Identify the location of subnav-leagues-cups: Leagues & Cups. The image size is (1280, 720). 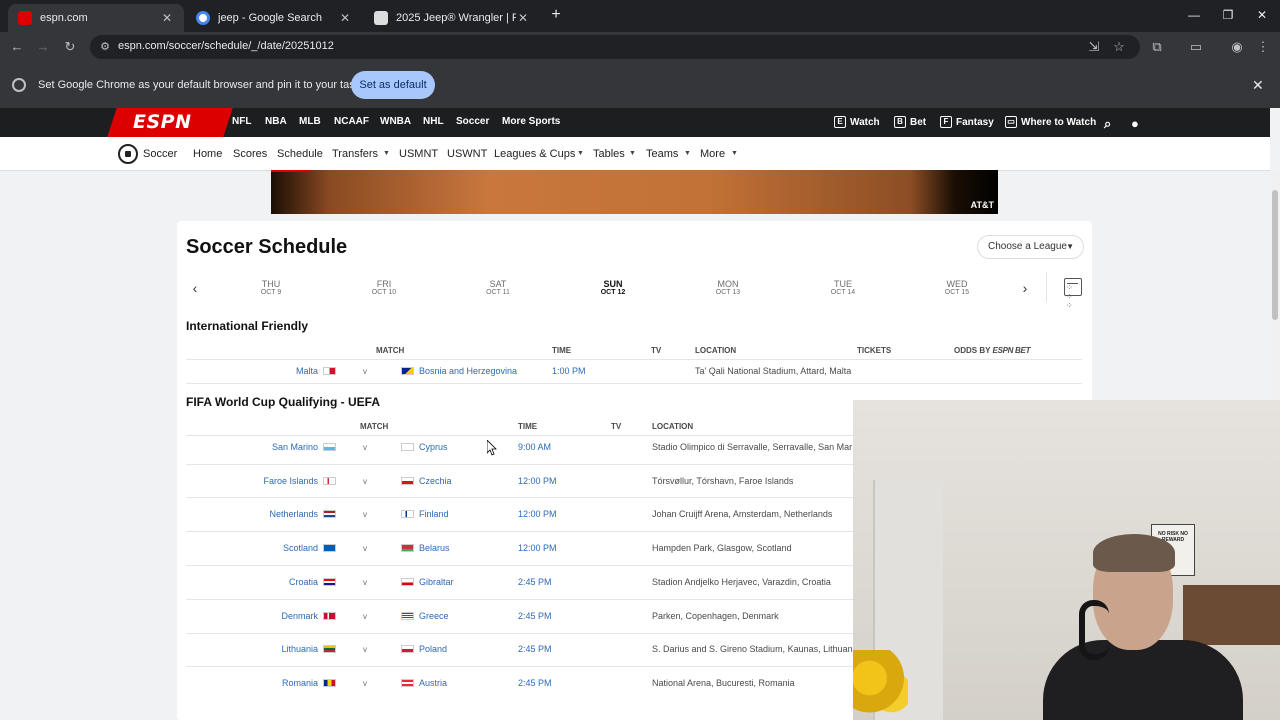
(534, 154).